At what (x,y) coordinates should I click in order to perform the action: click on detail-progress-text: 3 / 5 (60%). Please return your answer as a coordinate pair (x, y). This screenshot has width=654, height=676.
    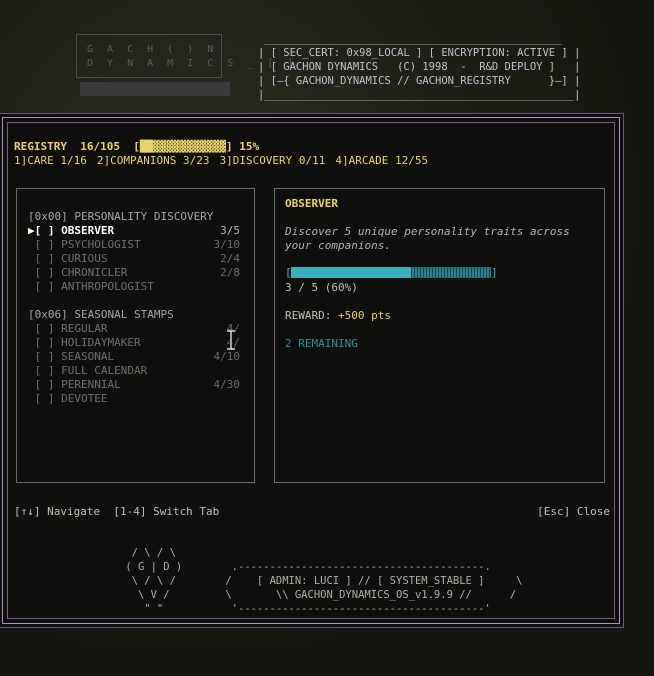
    Looking at the image, I should click on (321, 287).